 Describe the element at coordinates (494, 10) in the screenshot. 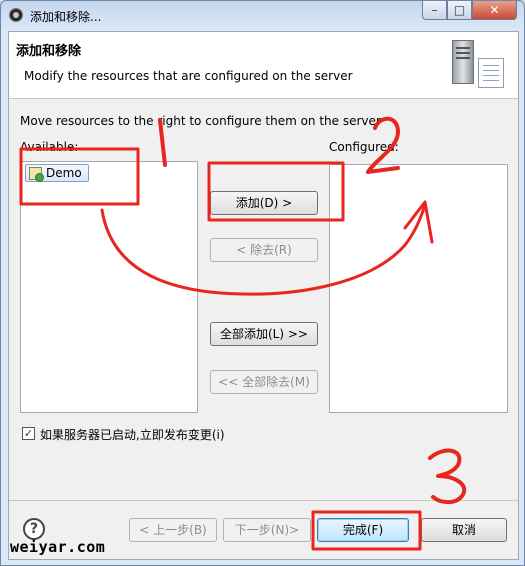

I see `close-button: ✕` at that location.